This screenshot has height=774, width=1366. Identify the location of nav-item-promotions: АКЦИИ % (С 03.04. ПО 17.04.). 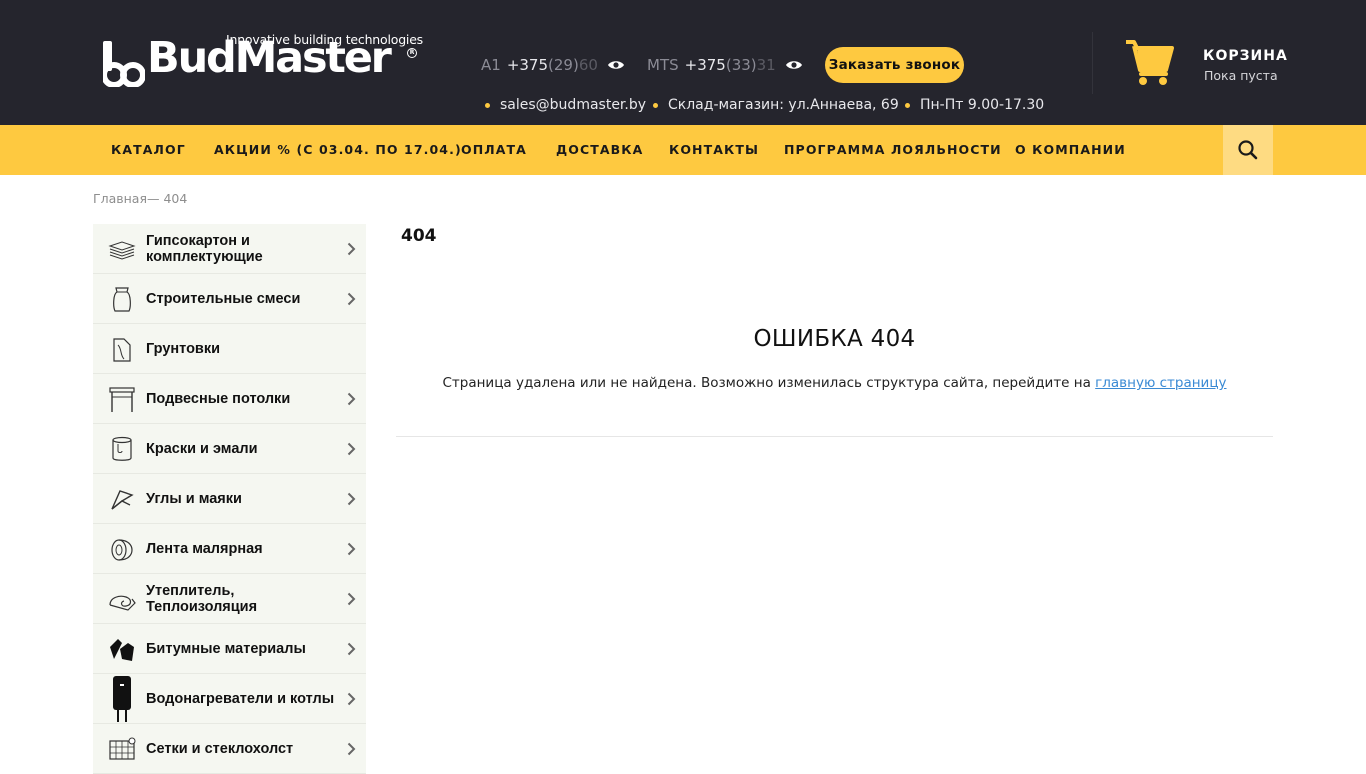
(338, 150).